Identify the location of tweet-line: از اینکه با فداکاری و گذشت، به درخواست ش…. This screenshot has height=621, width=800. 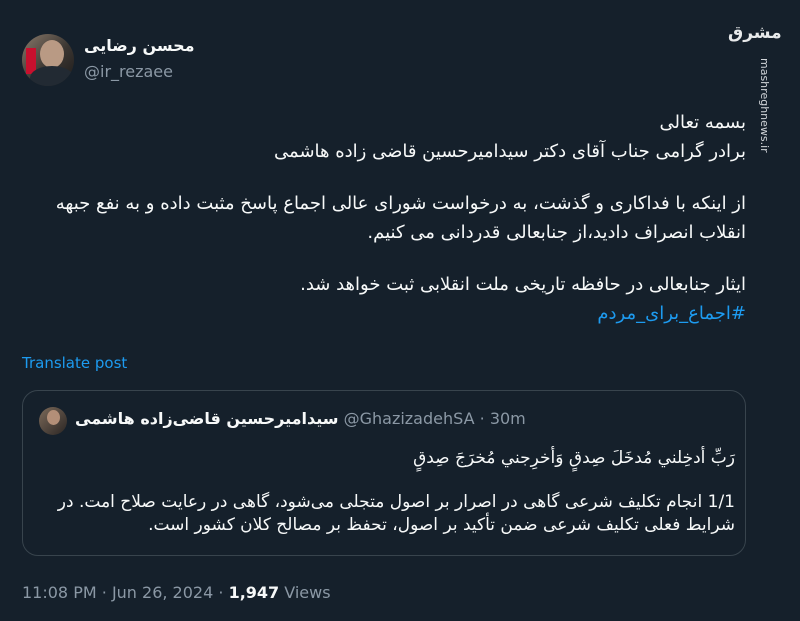
(400, 218).